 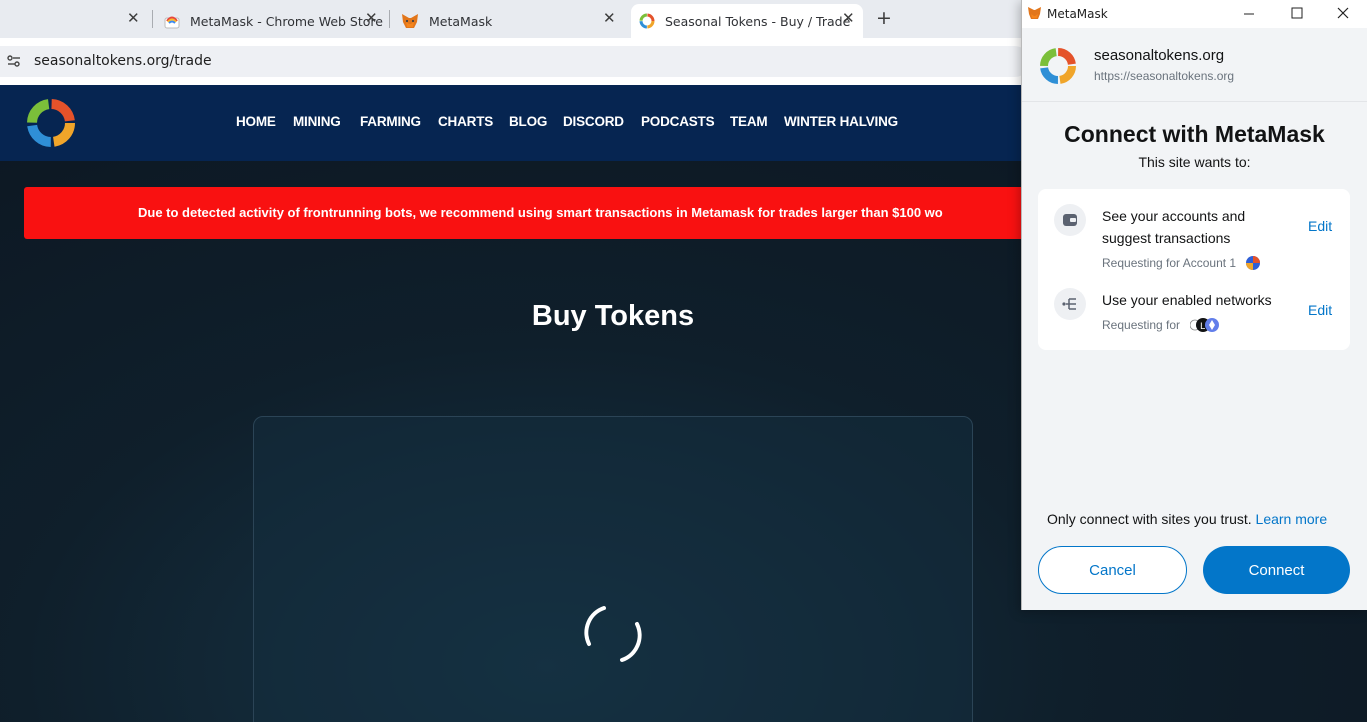 I want to click on tab-metamask: MetaMask, so click(x=511, y=21).